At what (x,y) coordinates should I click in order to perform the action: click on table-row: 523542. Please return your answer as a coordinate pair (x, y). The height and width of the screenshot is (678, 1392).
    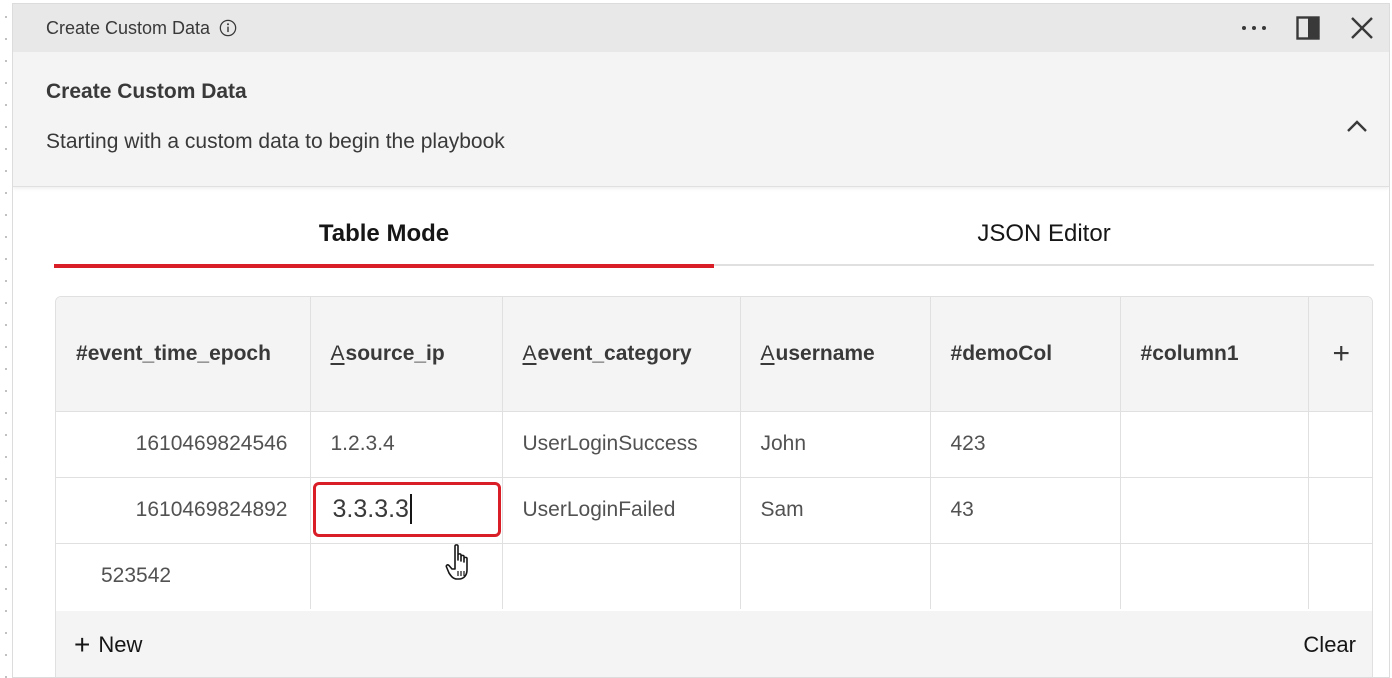
    Looking at the image, I should click on (714, 576).